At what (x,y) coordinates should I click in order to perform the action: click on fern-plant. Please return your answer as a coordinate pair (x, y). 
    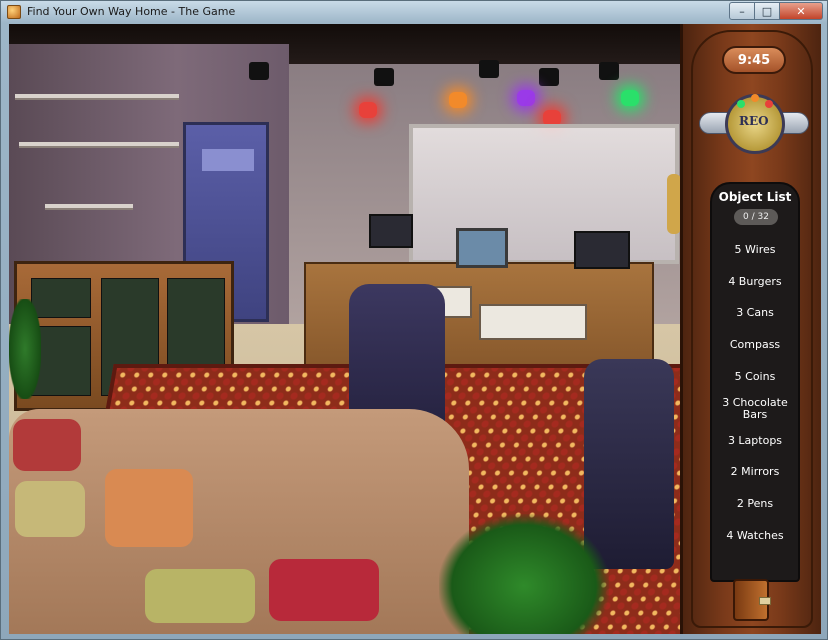
    Looking at the image, I should click on (524, 574).